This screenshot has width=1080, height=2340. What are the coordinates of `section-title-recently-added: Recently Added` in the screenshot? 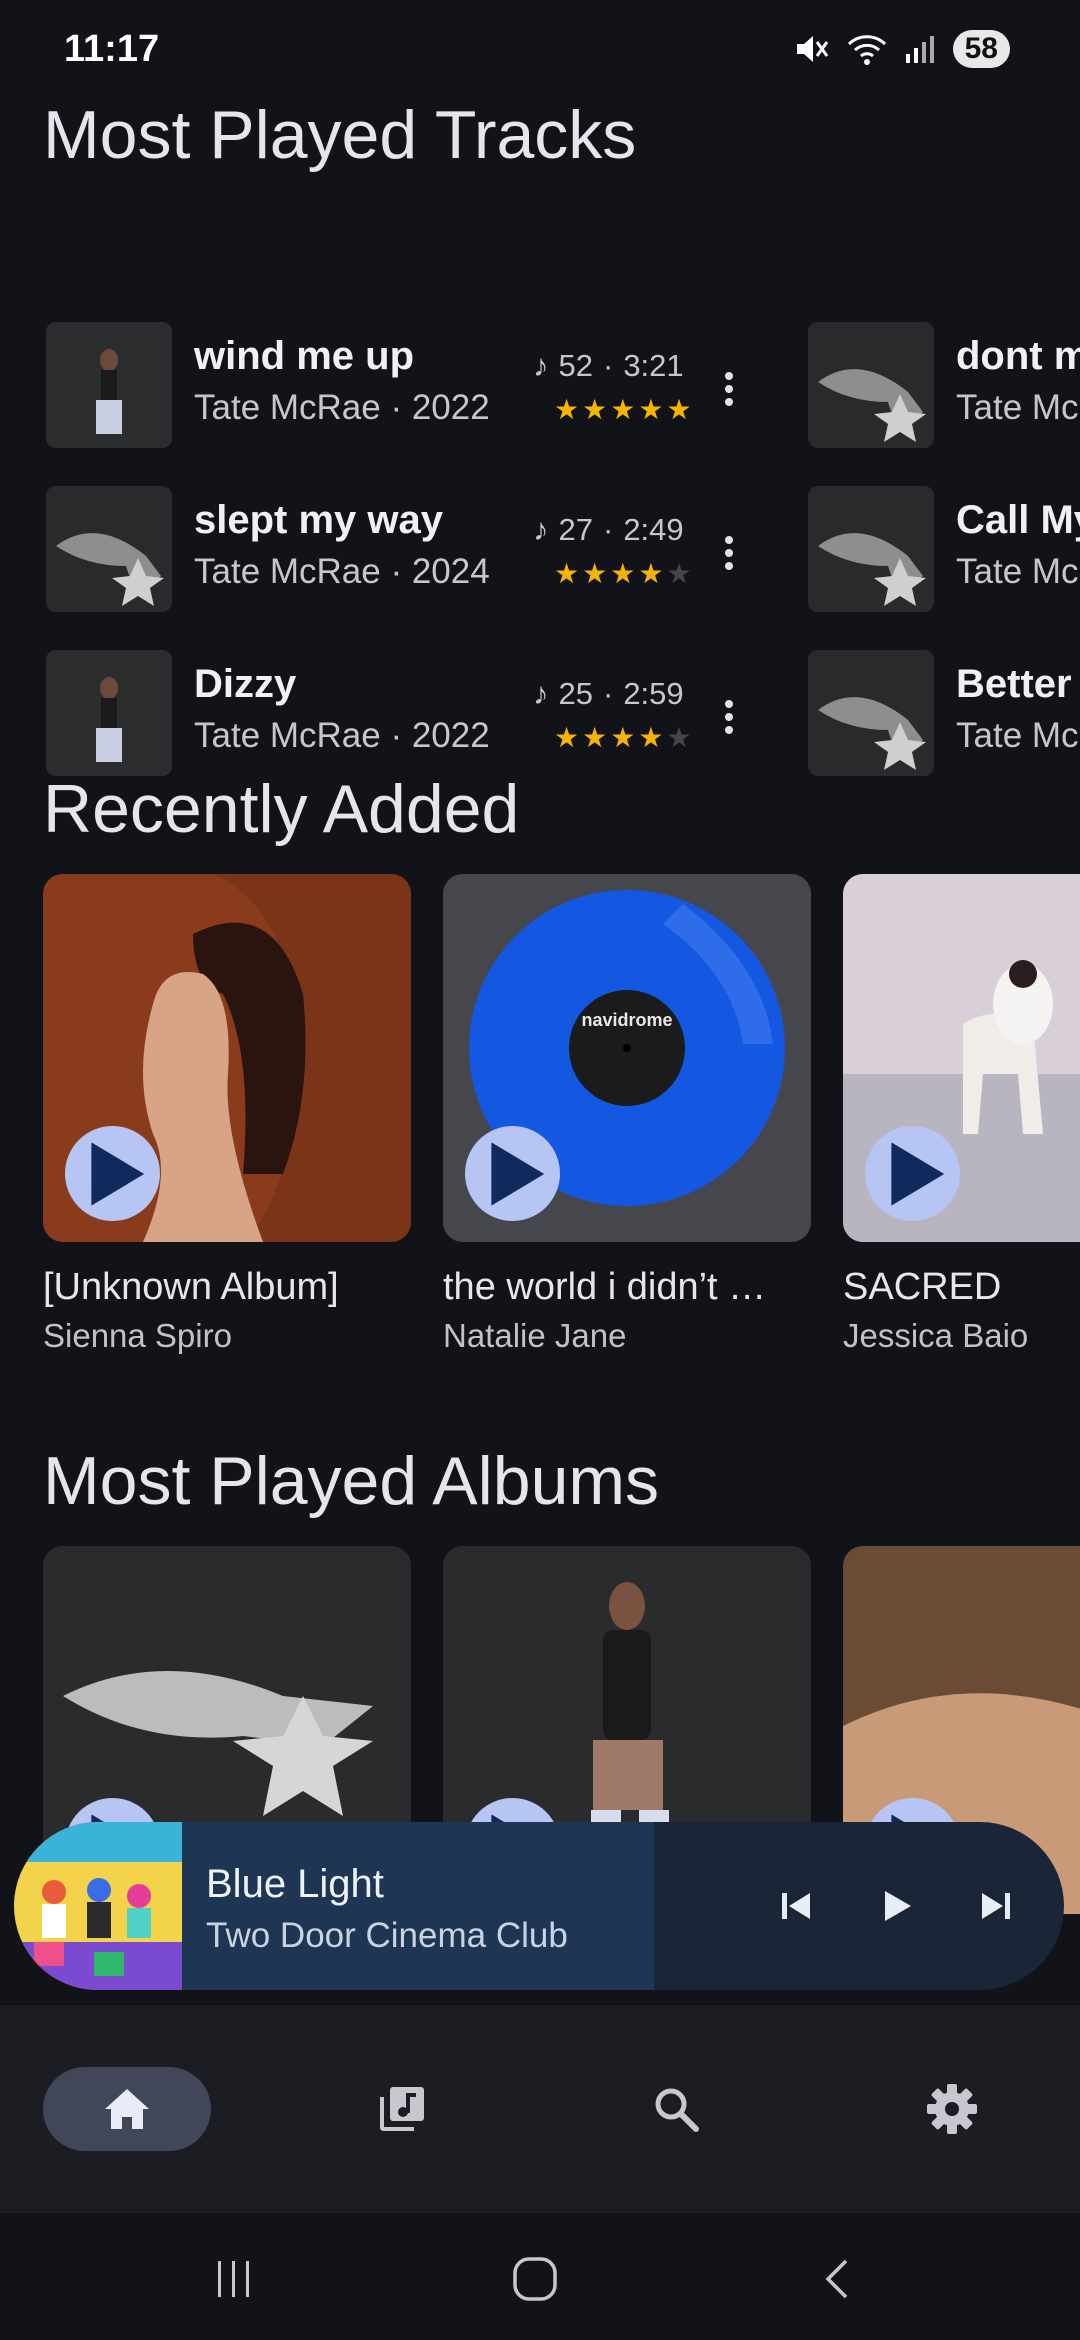 It's located at (281, 809).